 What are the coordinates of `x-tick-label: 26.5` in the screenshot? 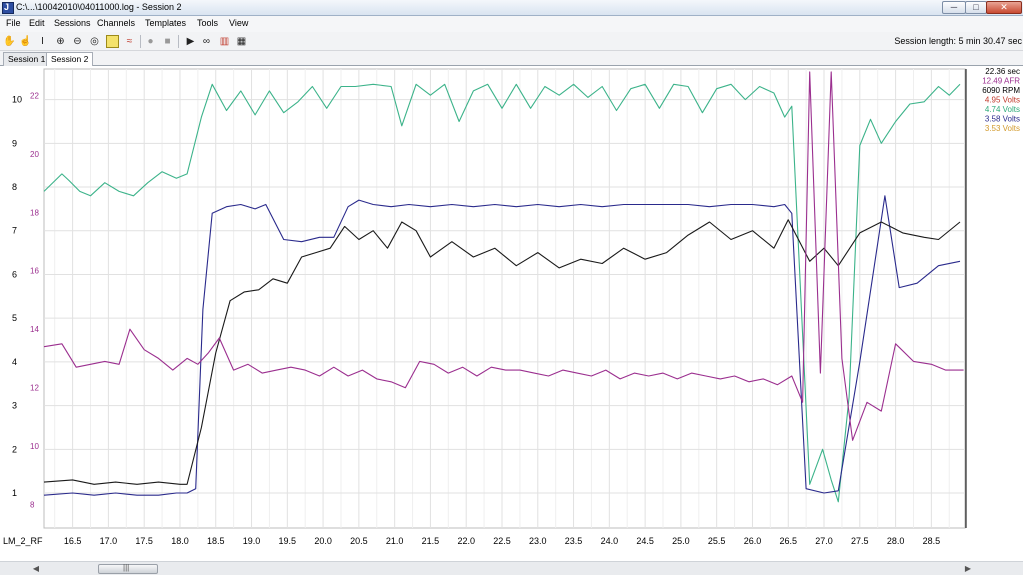 It's located at (788, 541).